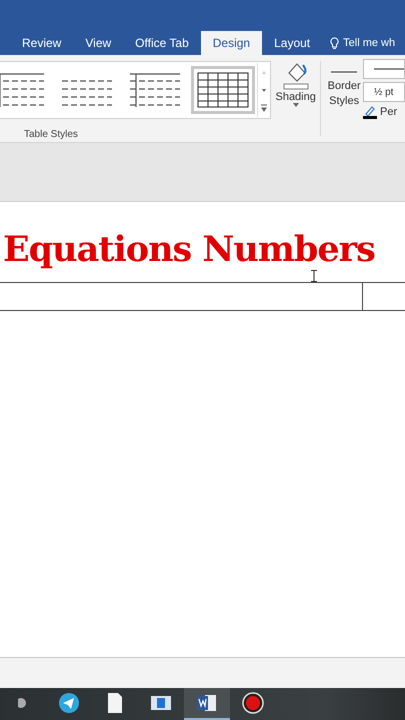  Describe the element at coordinates (389, 112) in the screenshot. I see `pen-color-button: Per` at that location.